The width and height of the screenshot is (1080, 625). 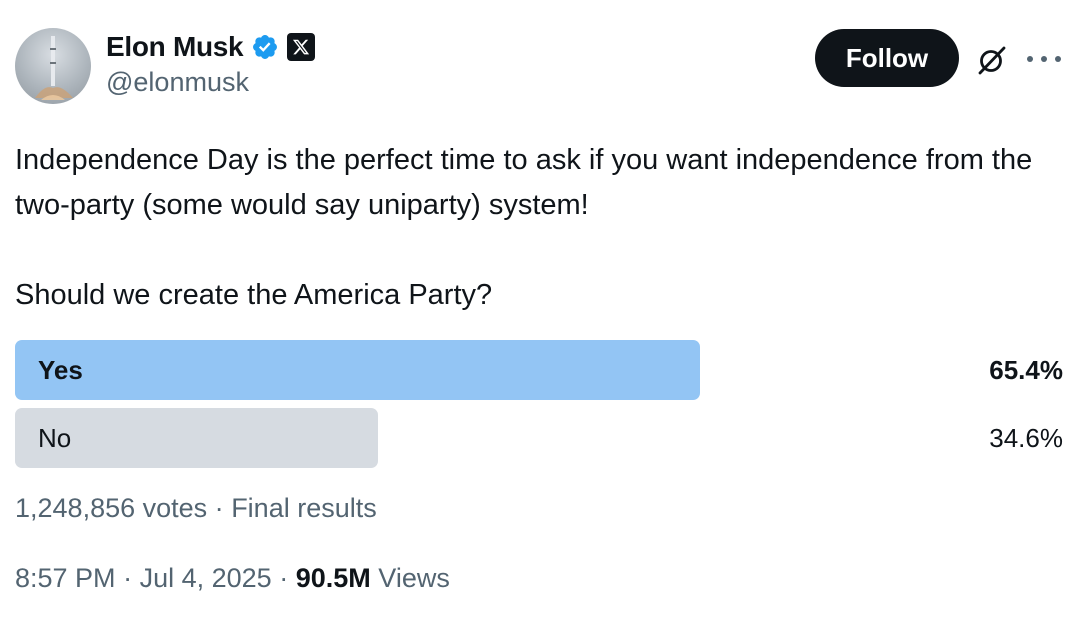 What do you see at coordinates (55, 437) in the screenshot?
I see `poll-option-label: No` at bounding box center [55, 437].